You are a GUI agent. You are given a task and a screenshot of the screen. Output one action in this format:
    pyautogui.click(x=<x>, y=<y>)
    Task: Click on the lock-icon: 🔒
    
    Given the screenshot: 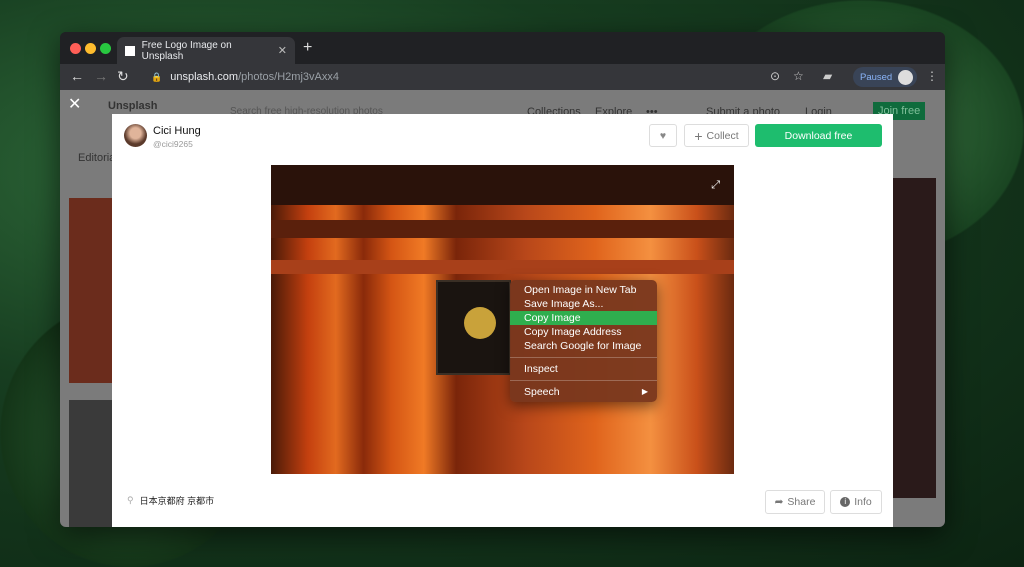 What is the action you would take?
    pyautogui.click(x=157, y=76)
    